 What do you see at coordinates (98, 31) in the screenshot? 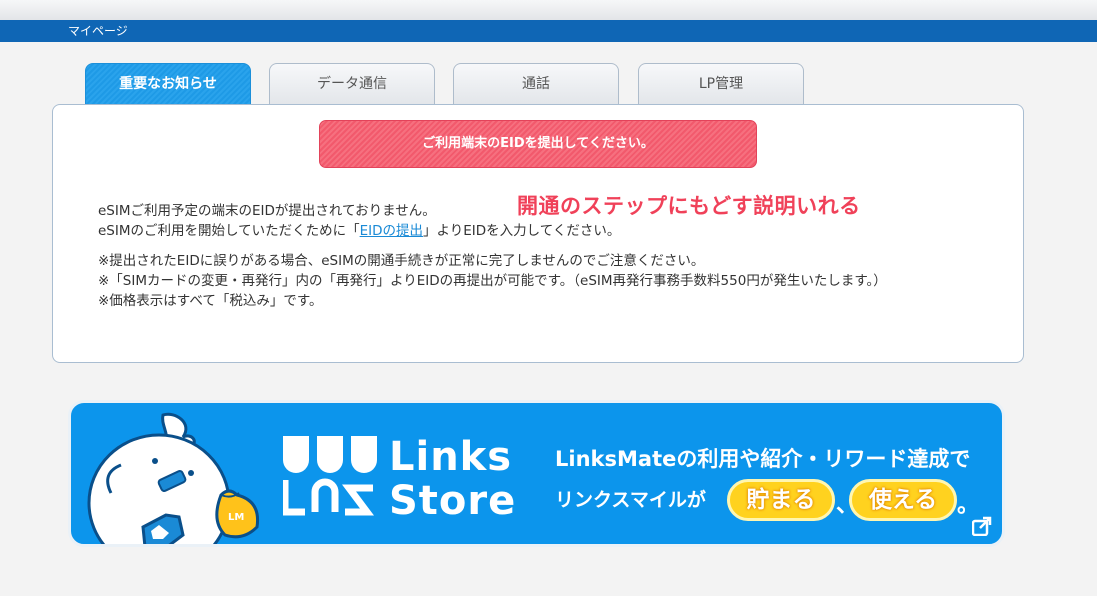
I see `breadcrumb-mypage: マイページ` at bounding box center [98, 31].